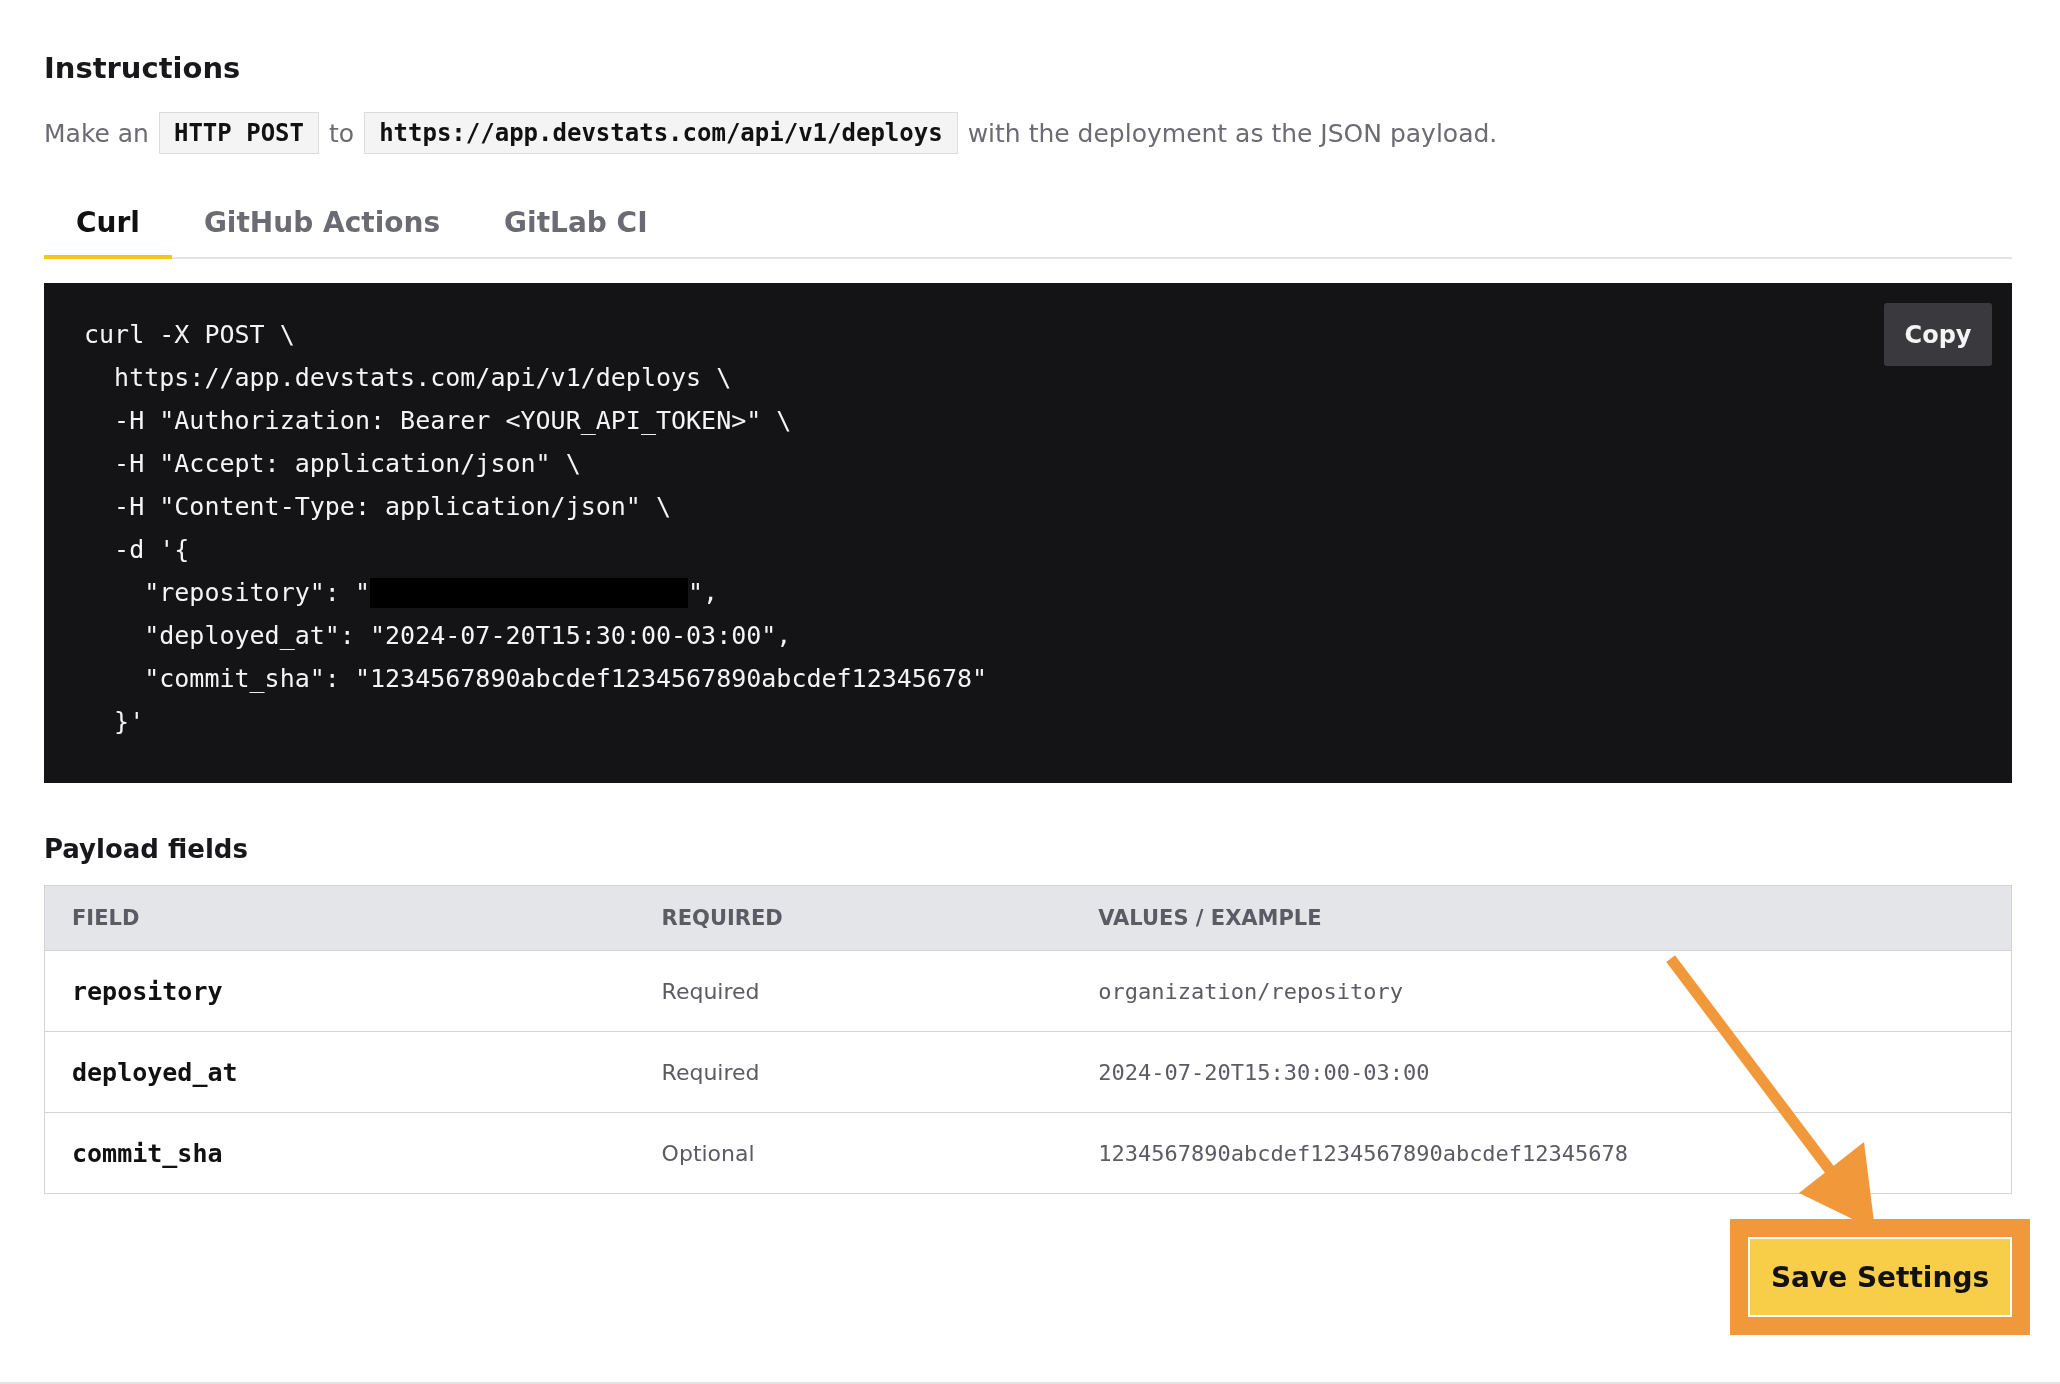 The height and width of the screenshot is (1384, 2060). Describe the element at coordinates (661, 133) in the screenshot. I see `url-code: https://app.devstats.com/api/v1/deploys` at that location.